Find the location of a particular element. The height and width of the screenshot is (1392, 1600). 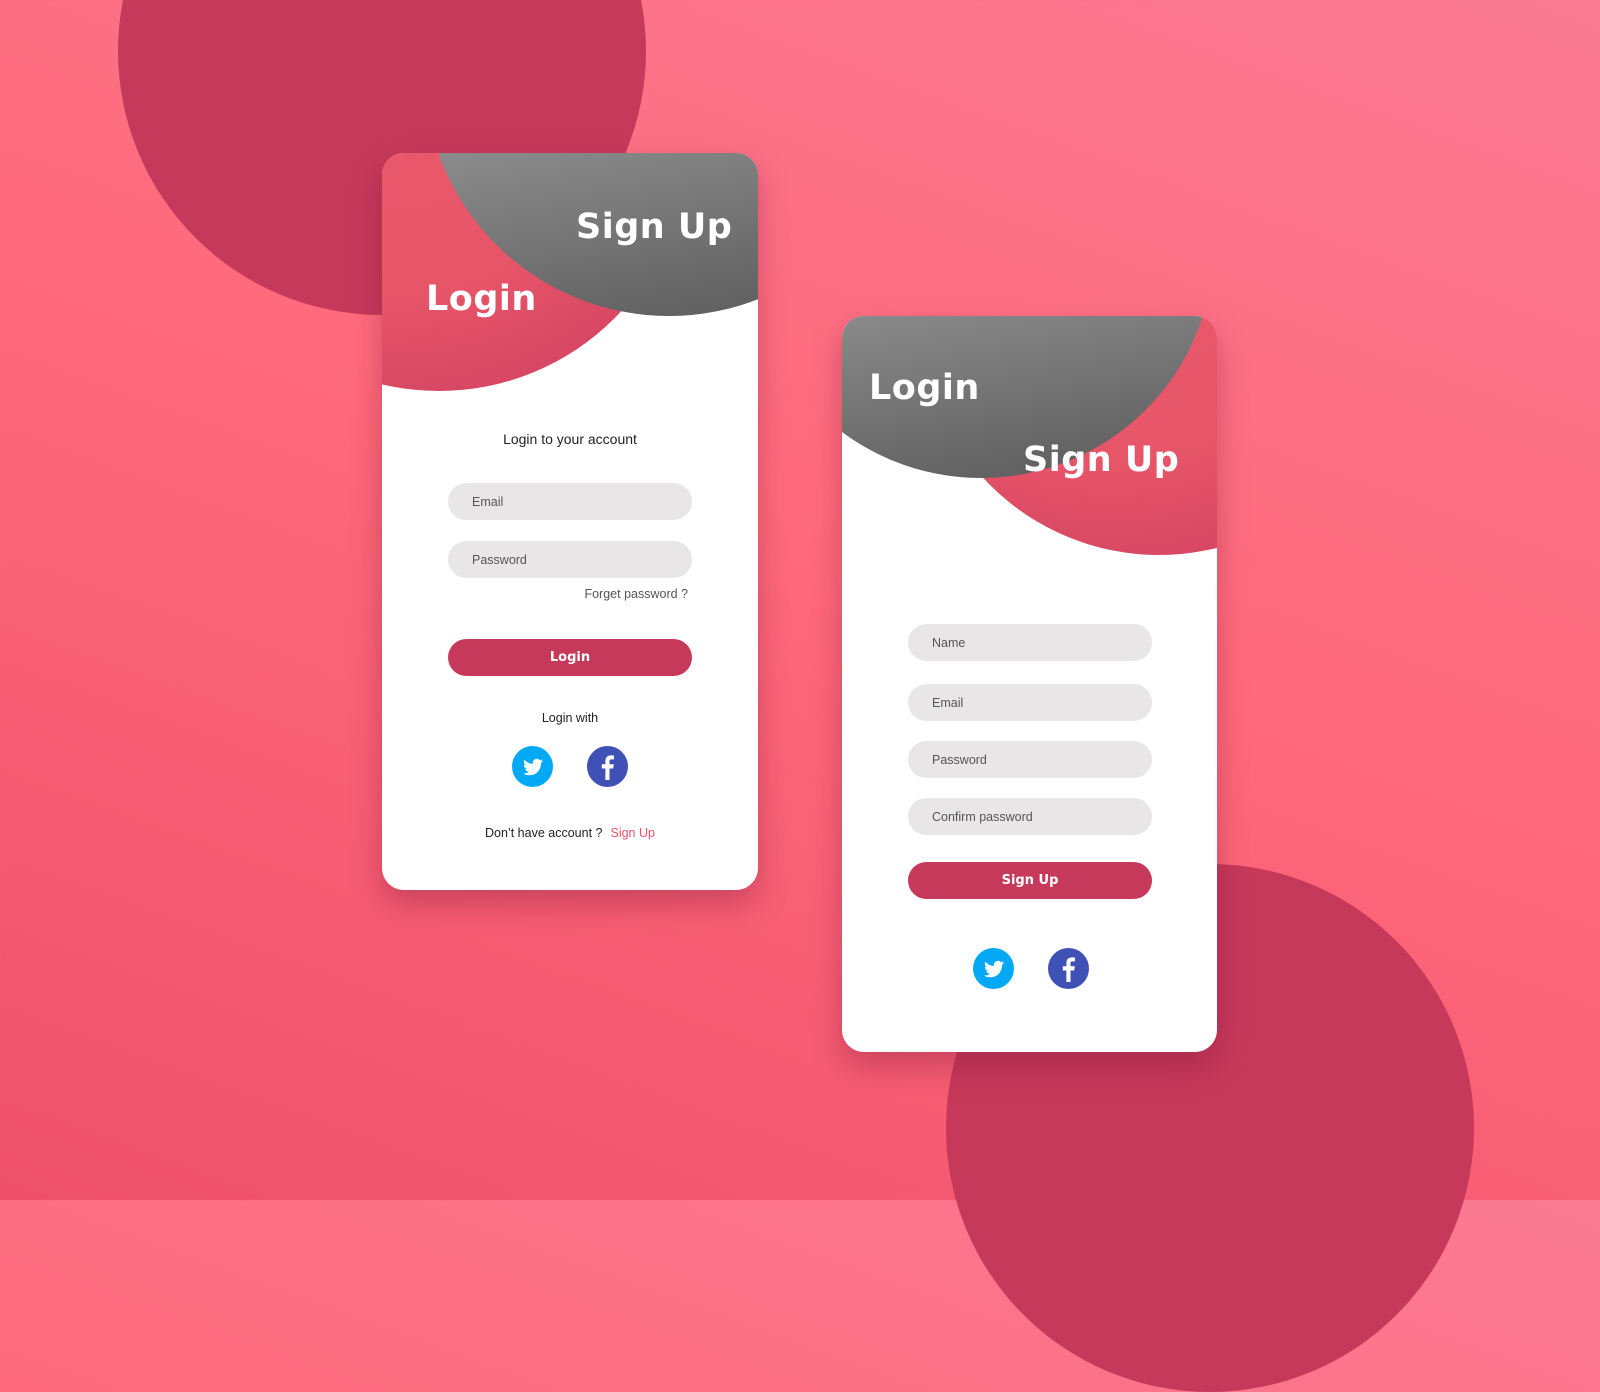

signup-link: Sign Up is located at coordinates (632, 833).